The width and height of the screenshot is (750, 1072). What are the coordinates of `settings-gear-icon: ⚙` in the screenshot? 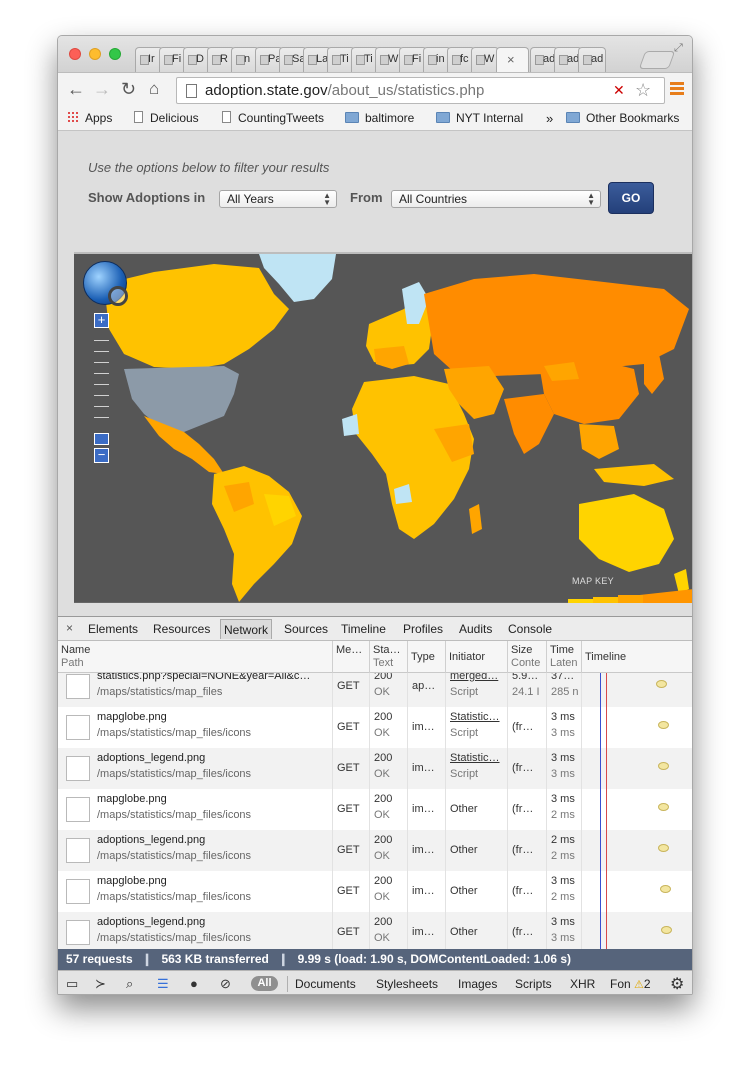 It's located at (677, 984).